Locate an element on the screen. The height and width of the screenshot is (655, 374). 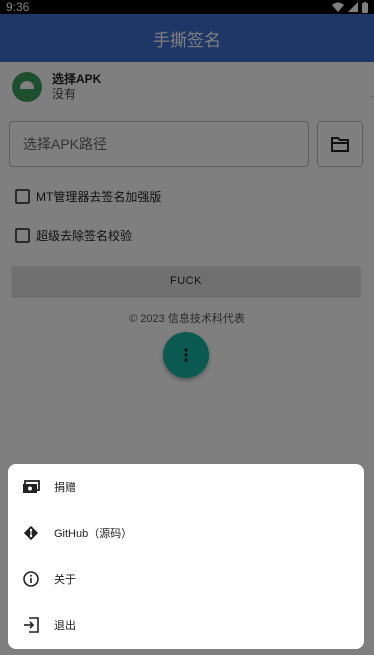
info-icon is located at coordinates (31, 579).